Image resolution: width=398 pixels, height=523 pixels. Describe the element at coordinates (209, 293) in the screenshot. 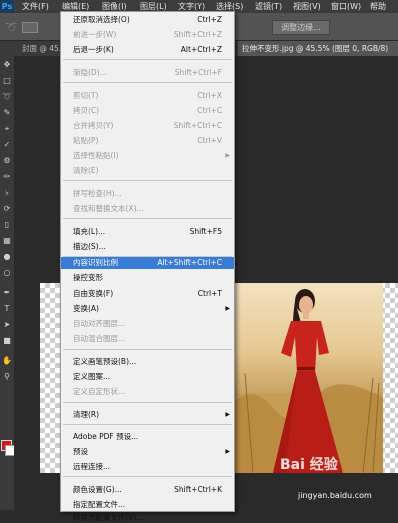

I see `menu-item-shortcut: Ctrl+T` at that location.